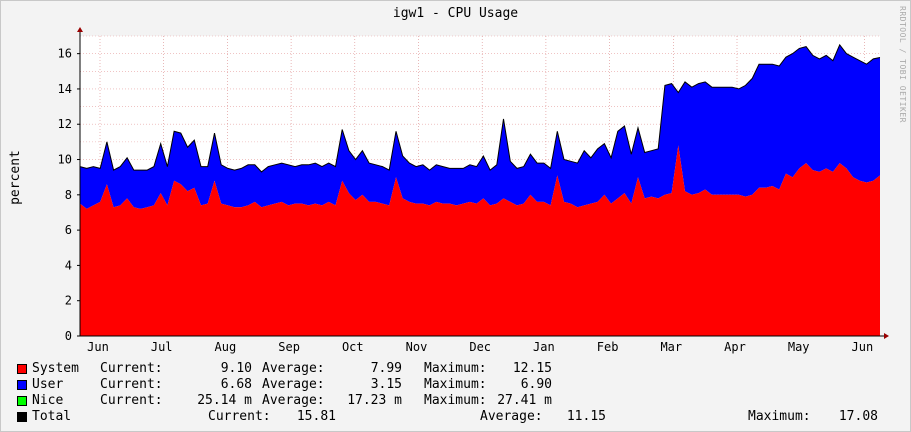 Image resolution: width=911 pixels, height=432 pixels. Describe the element at coordinates (48, 400) in the screenshot. I see `legend-name: Nice` at that location.